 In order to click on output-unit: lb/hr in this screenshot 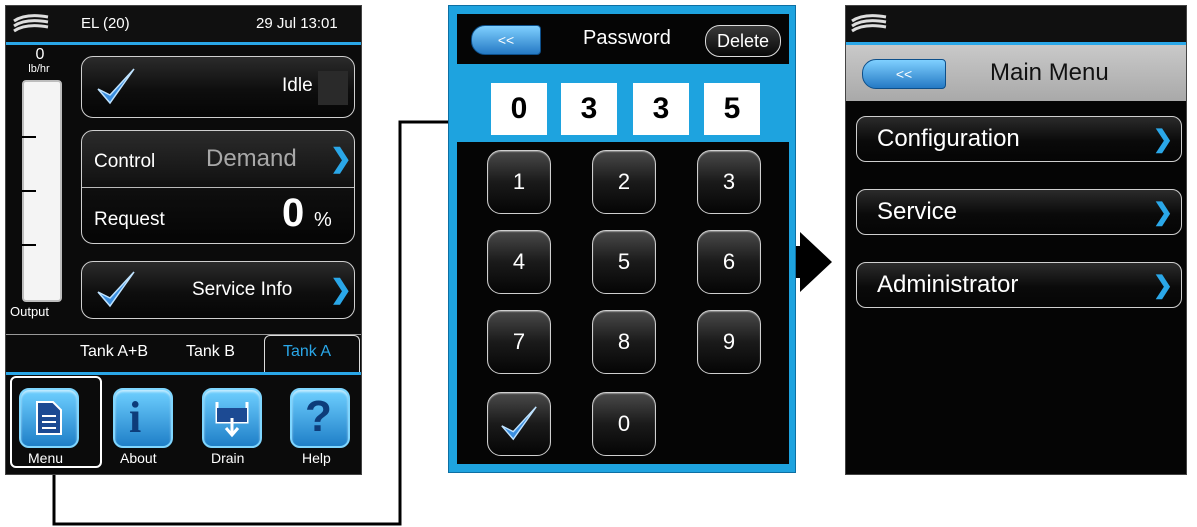, I will do `click(39, 69)`.